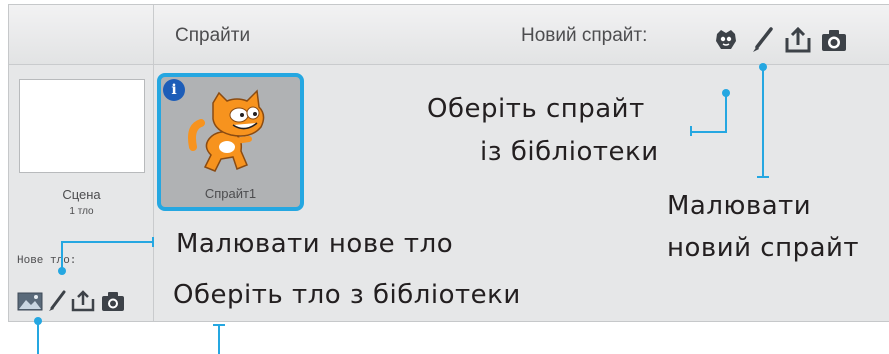 Image resolution: width=889 pixels, height=354 pixels. What do you see at coordinates (82, 126) in the screenshot?
I see `stage-thumbnail` at bounding box center [82, 126].